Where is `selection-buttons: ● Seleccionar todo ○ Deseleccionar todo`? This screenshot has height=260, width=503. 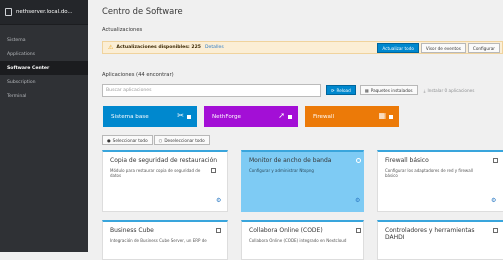 selection-buttons: ● Seleccionar todo ○ Deseleccionar todo is located at coordinates (156, 140).